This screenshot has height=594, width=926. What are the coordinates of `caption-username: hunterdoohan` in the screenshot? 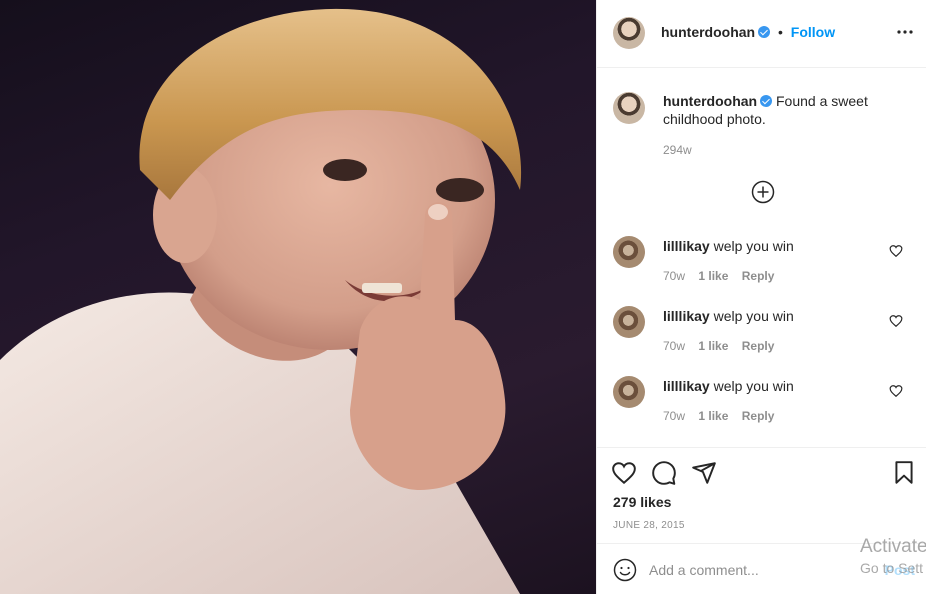 It's located at (710, 101).